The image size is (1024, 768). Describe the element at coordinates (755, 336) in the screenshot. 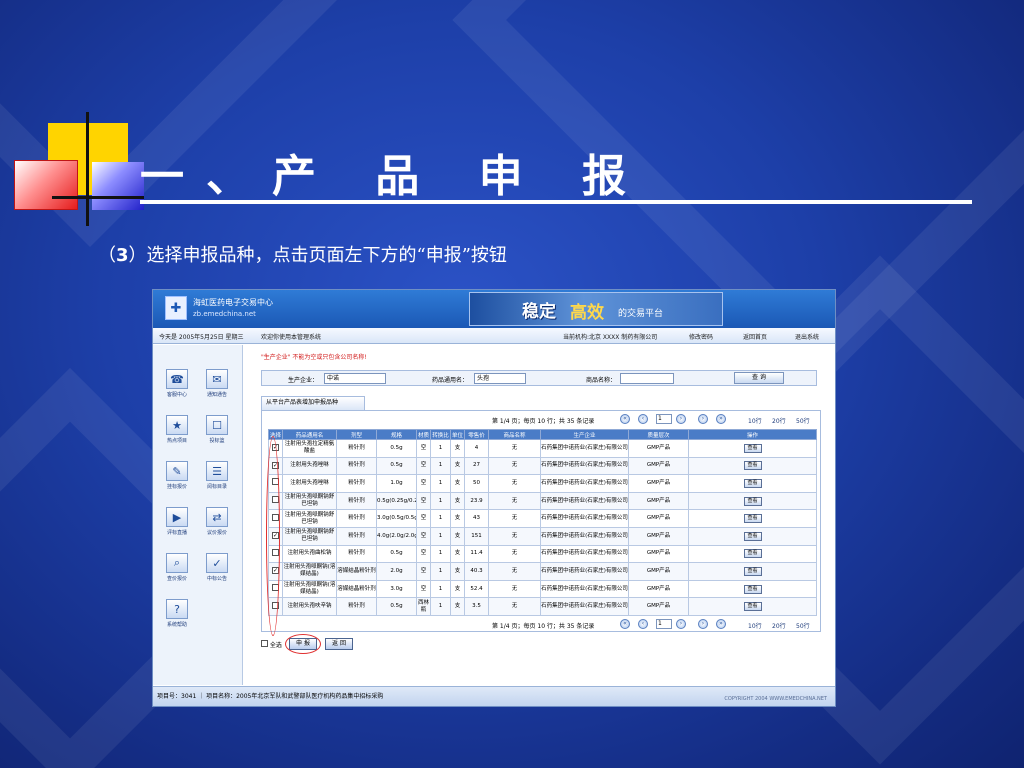

I see `nav-home: 返回首页` at that location.